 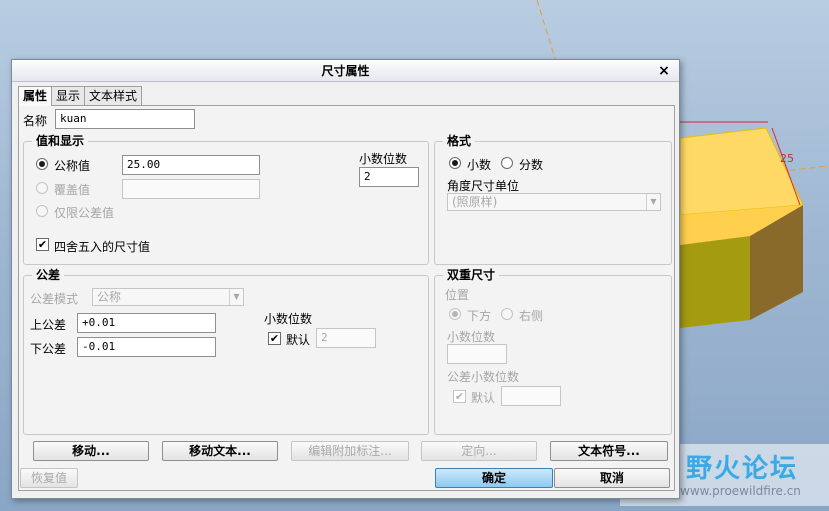 What do you see at coordinates (787, 158) in the screenshot?
I see `dimension-value-label: 25` at bounding box center [787, 158].